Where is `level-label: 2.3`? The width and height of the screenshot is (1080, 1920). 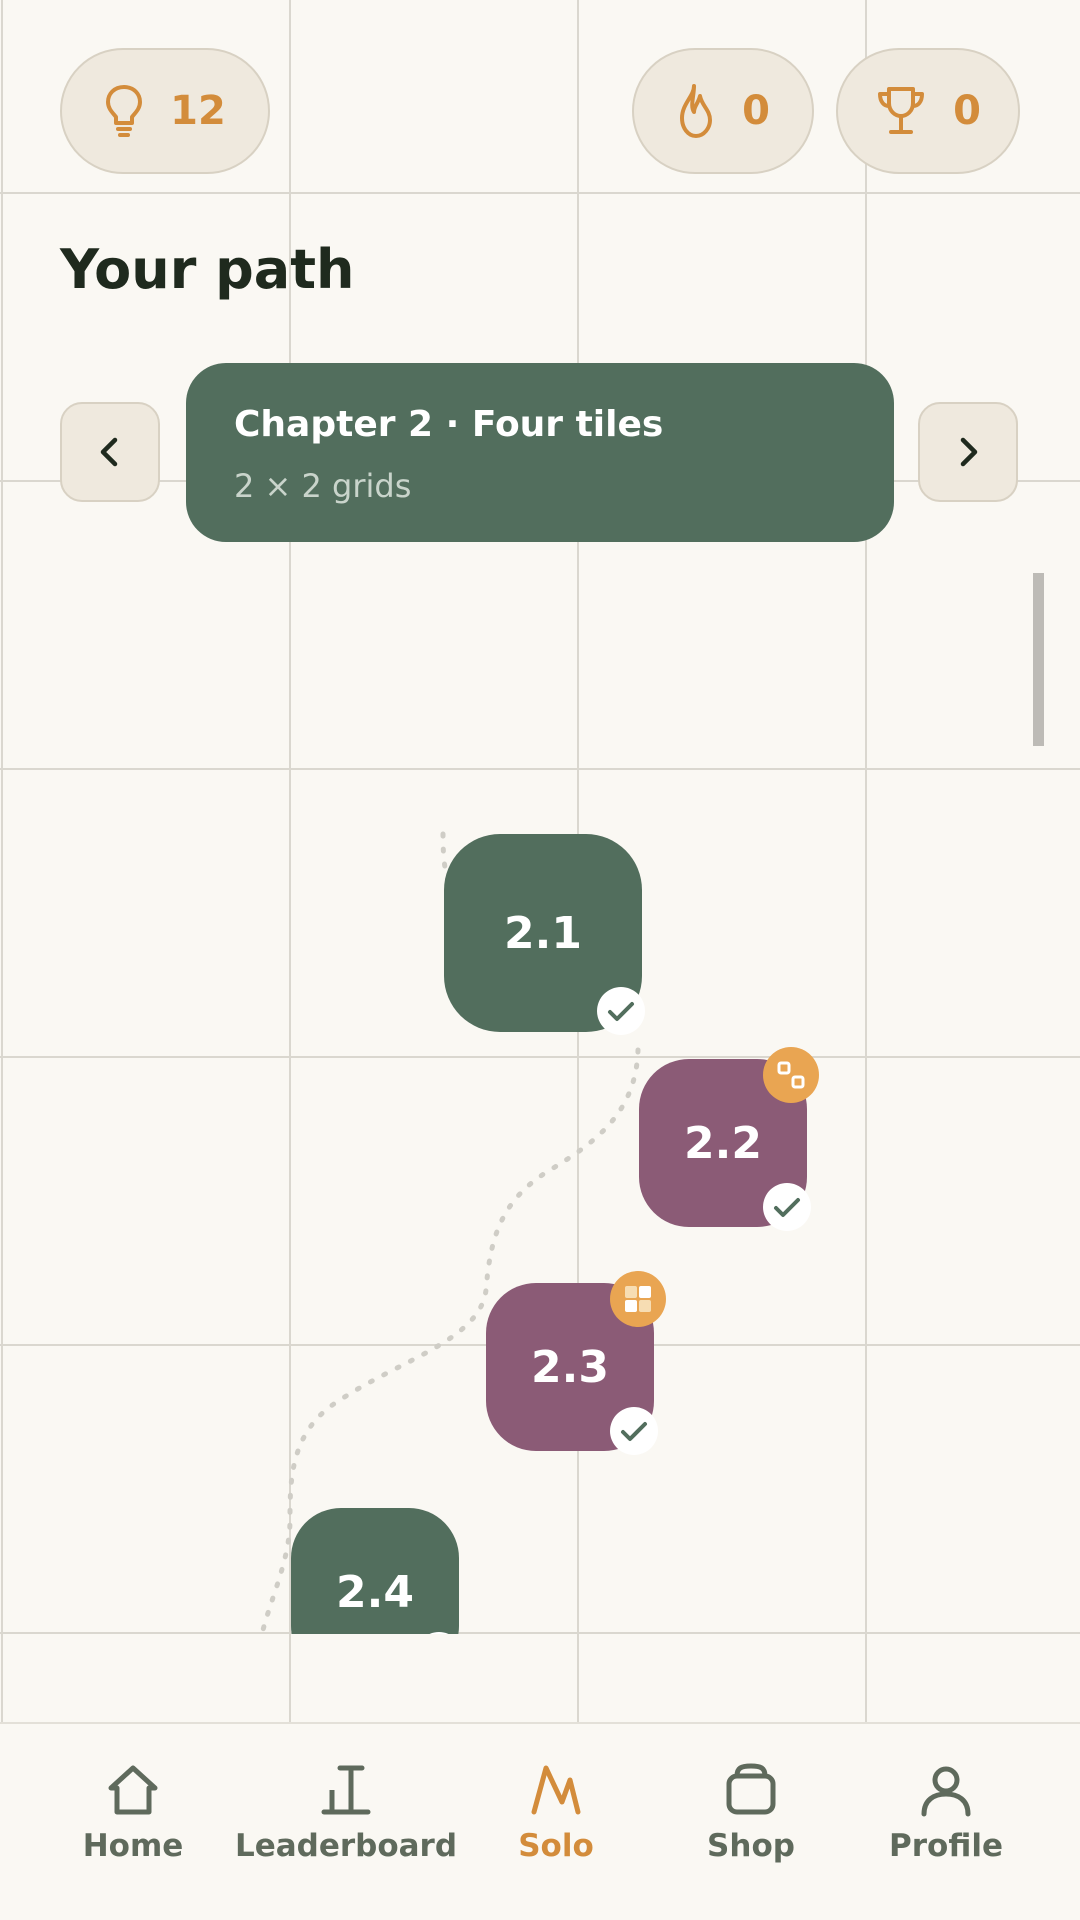
level-label: 2.3 is located at coordinates (570, 1367).